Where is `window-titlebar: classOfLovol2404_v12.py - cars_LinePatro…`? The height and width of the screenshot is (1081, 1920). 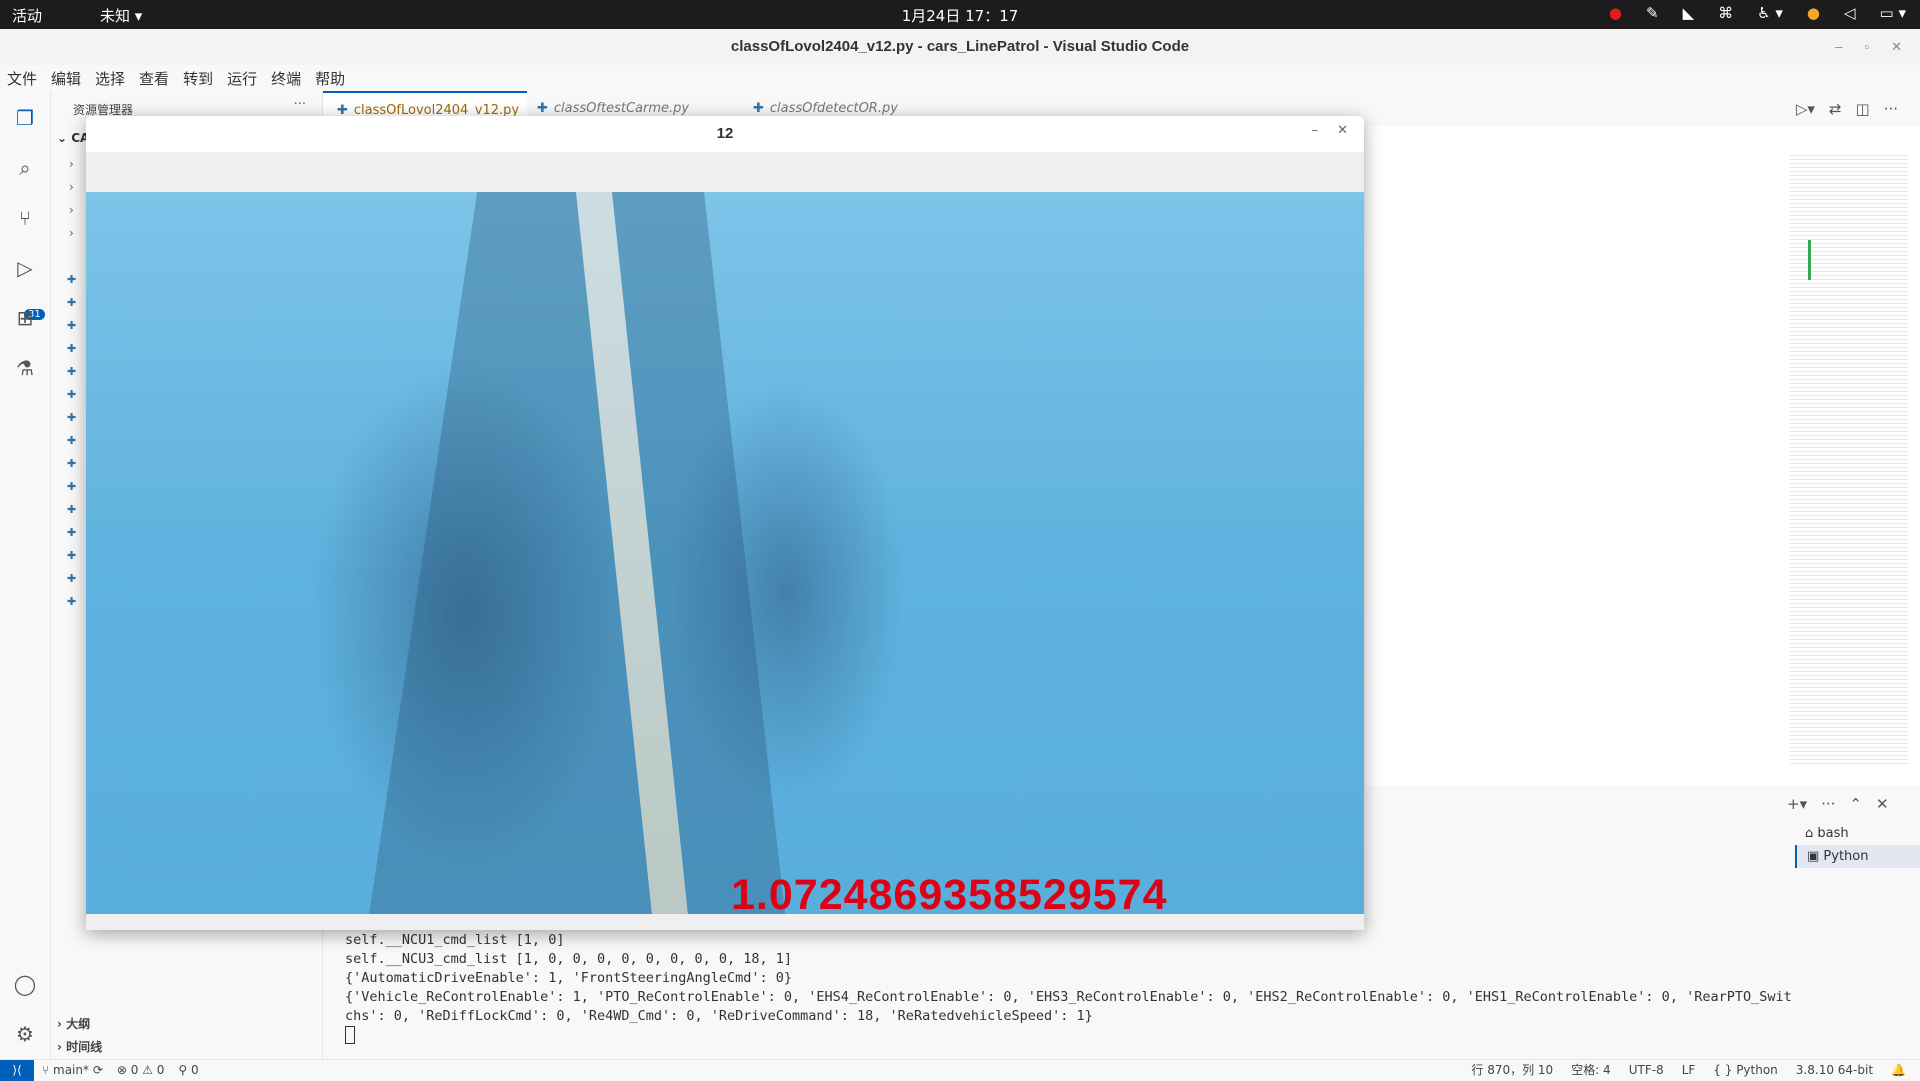
window-titlebar: classOfLovol2404_v12.py - cars_LinePatro… is located at coordinates (960, 47).